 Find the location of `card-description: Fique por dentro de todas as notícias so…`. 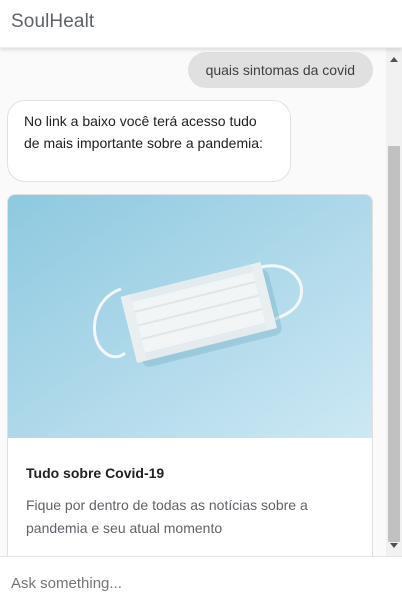

card-description: Fique por dentro de todas as notícias so… is located at coordinates (167, 516).